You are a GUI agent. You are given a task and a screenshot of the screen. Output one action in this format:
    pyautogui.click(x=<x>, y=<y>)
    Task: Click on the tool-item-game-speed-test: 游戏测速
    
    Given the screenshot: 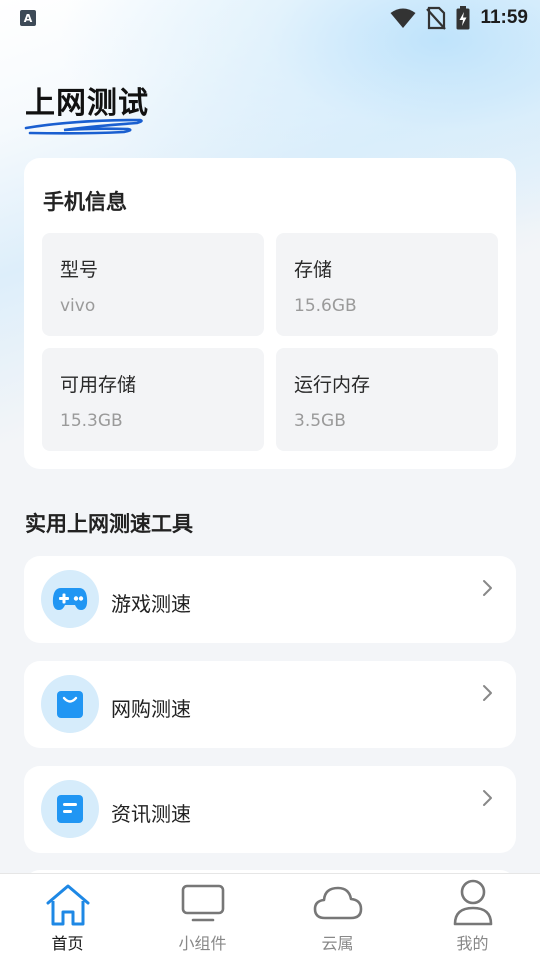 What is the action you would take?
    pyautogui.click(x=270, y=599)
    